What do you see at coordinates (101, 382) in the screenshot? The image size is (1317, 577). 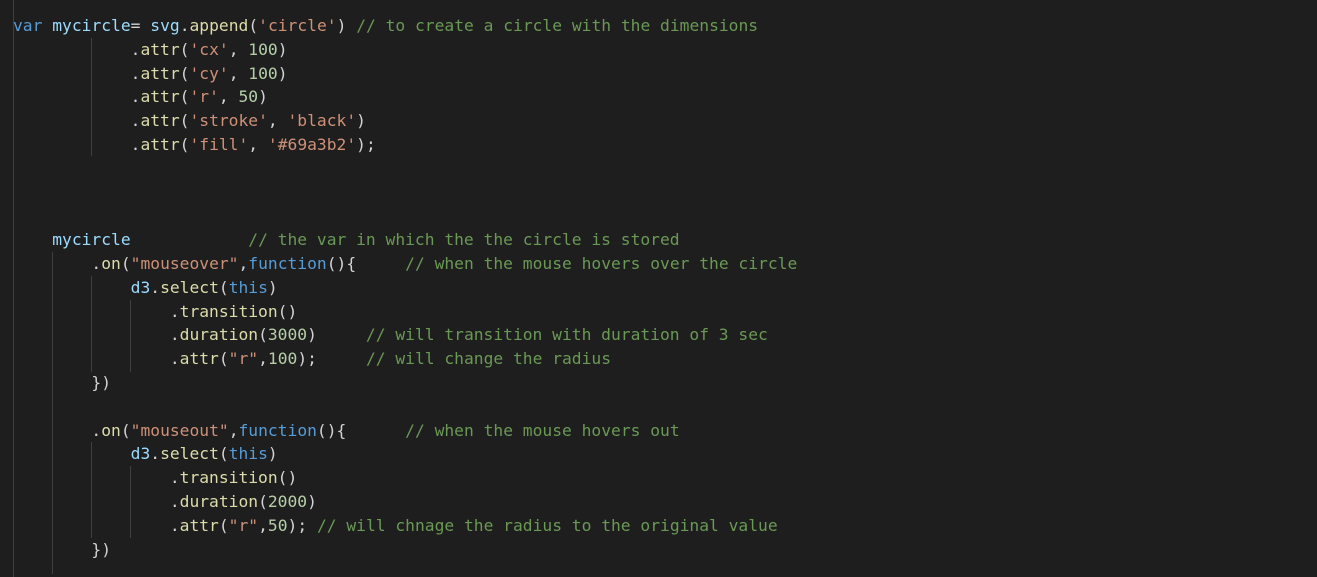 I see `code-token-punc: })` at bounding box center [101, 382].